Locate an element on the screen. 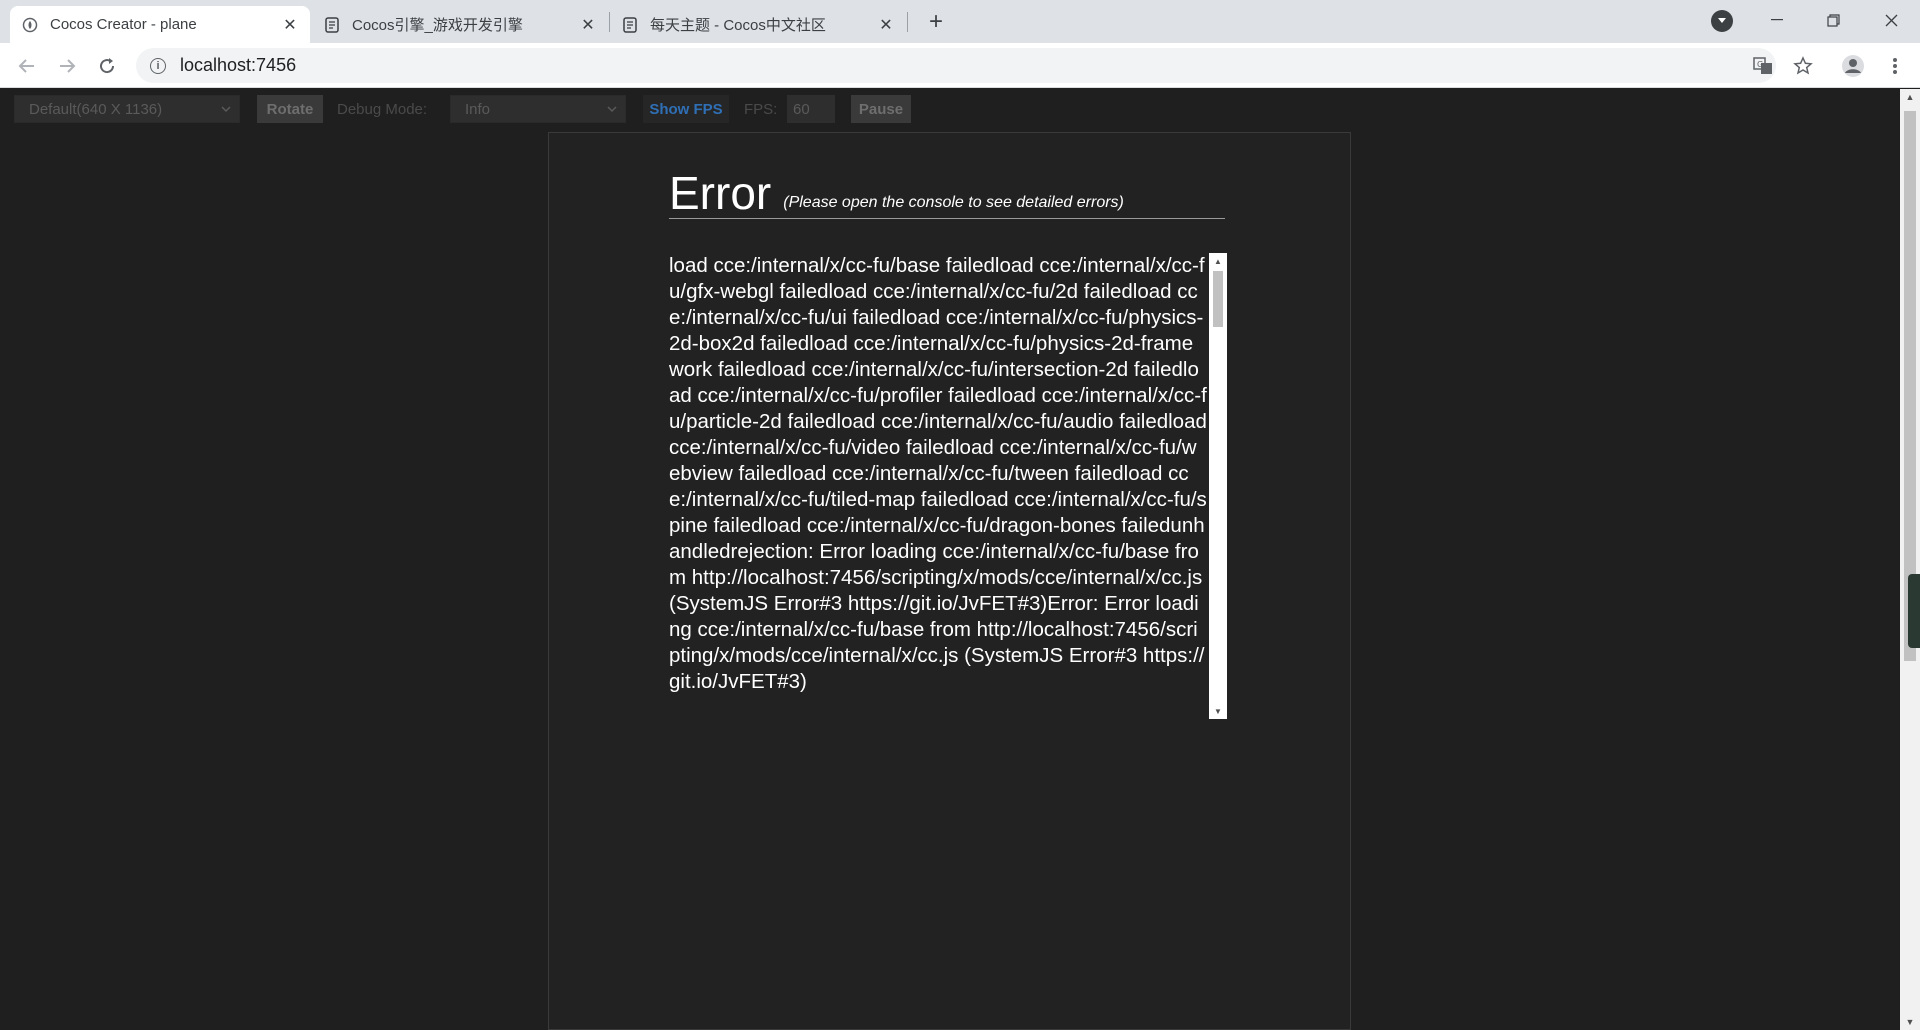  tab-title: Cocos Creator - plane is located at coordinates (123, 24).